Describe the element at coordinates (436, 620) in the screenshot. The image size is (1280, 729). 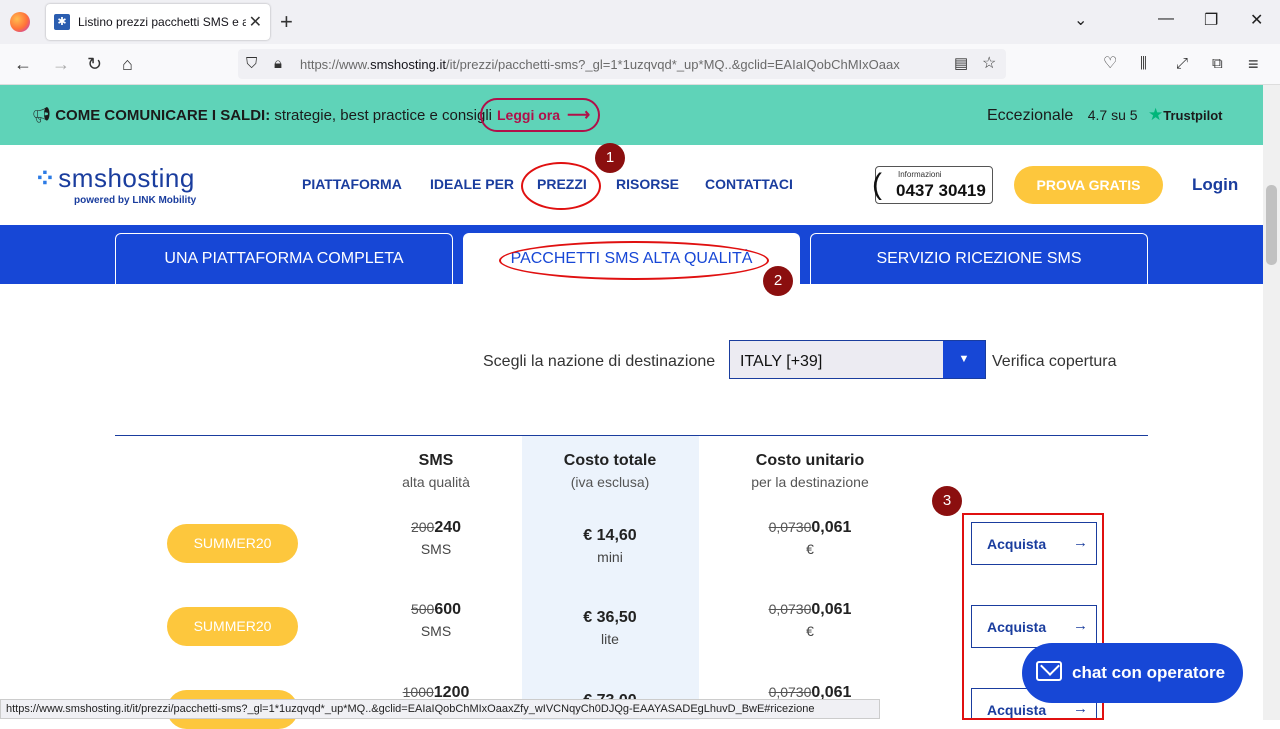
I see `table-row-sms: 500600 SMS` at that location.